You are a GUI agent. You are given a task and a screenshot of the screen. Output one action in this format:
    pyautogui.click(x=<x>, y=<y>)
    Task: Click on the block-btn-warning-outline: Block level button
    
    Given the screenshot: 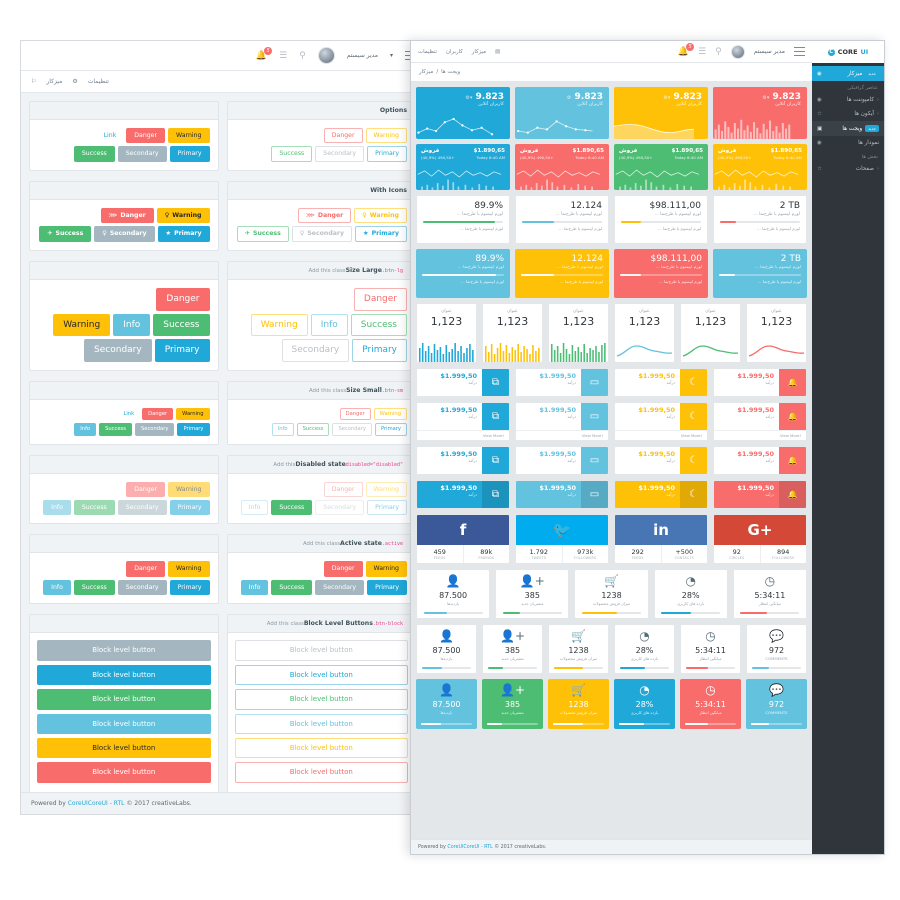 What is the action you would take?
    pyautogui.click(x=321, y=748)
    